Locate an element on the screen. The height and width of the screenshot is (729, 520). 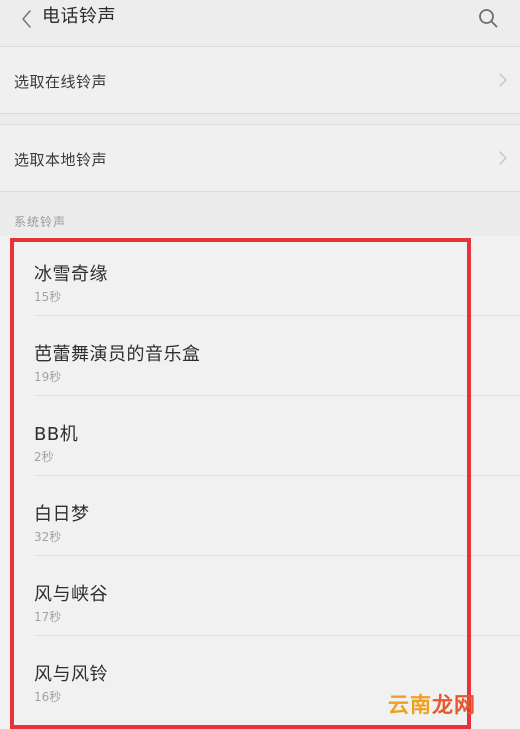
ringtone-name: 芭蕾舞演员的音乐盒 is located at coordinates (117, 354).